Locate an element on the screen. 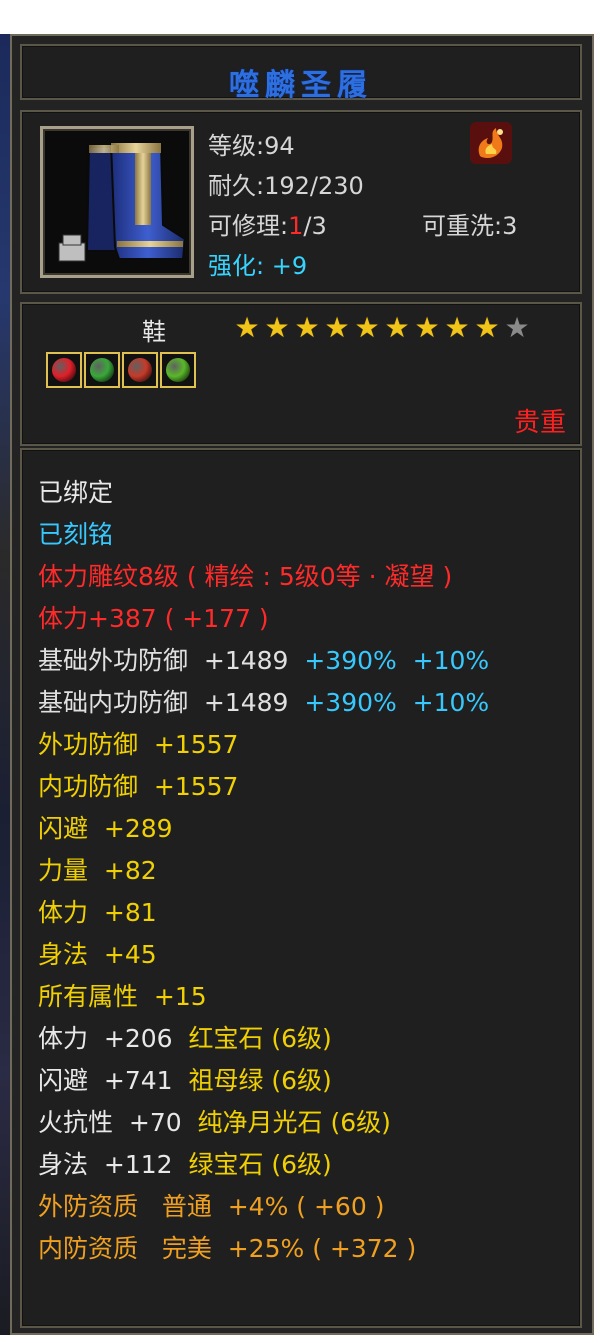 This screenshot has width=600, height=1343. stat-text: 基础外功防御 +1489 is located at coordinates (171, 660).